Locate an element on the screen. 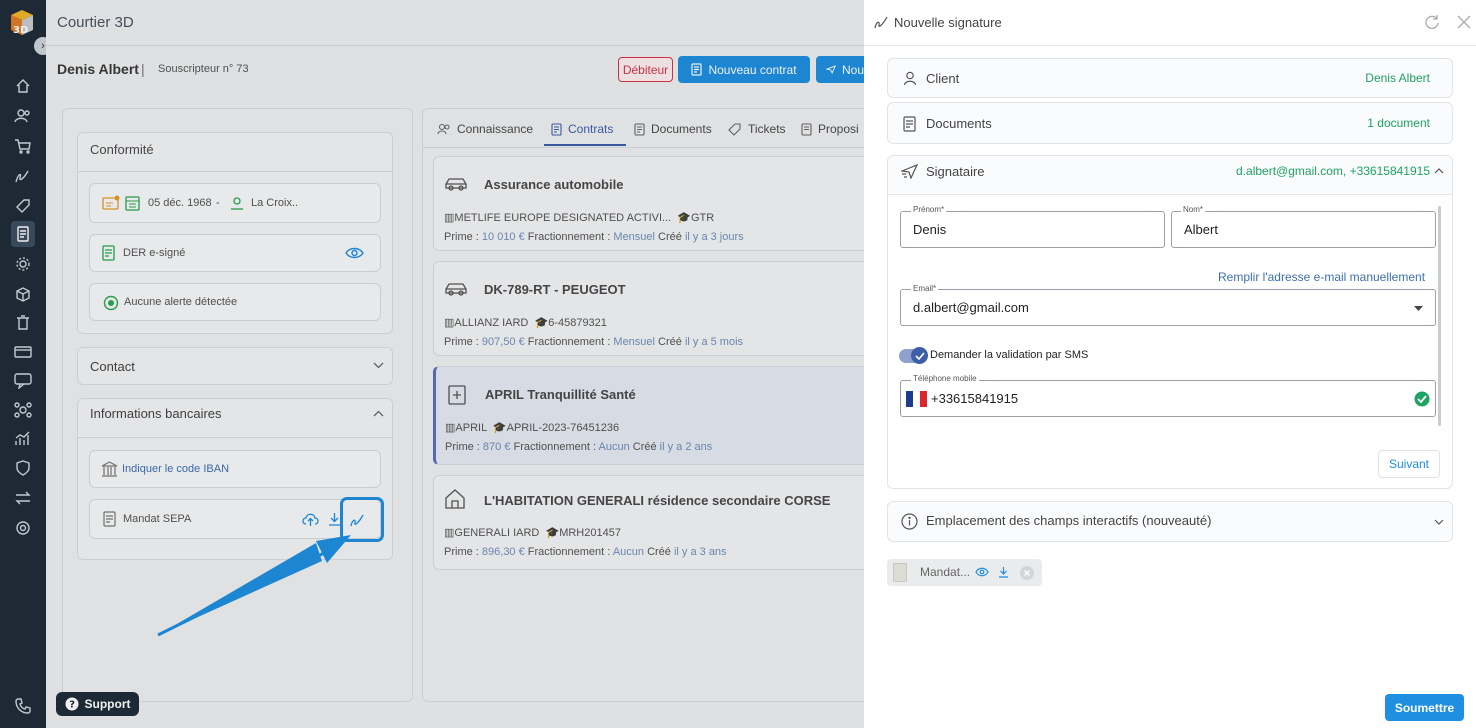 The height and width of the screenshot is (728, 1476). france-flag-icon is located at coordinates (916, 399).